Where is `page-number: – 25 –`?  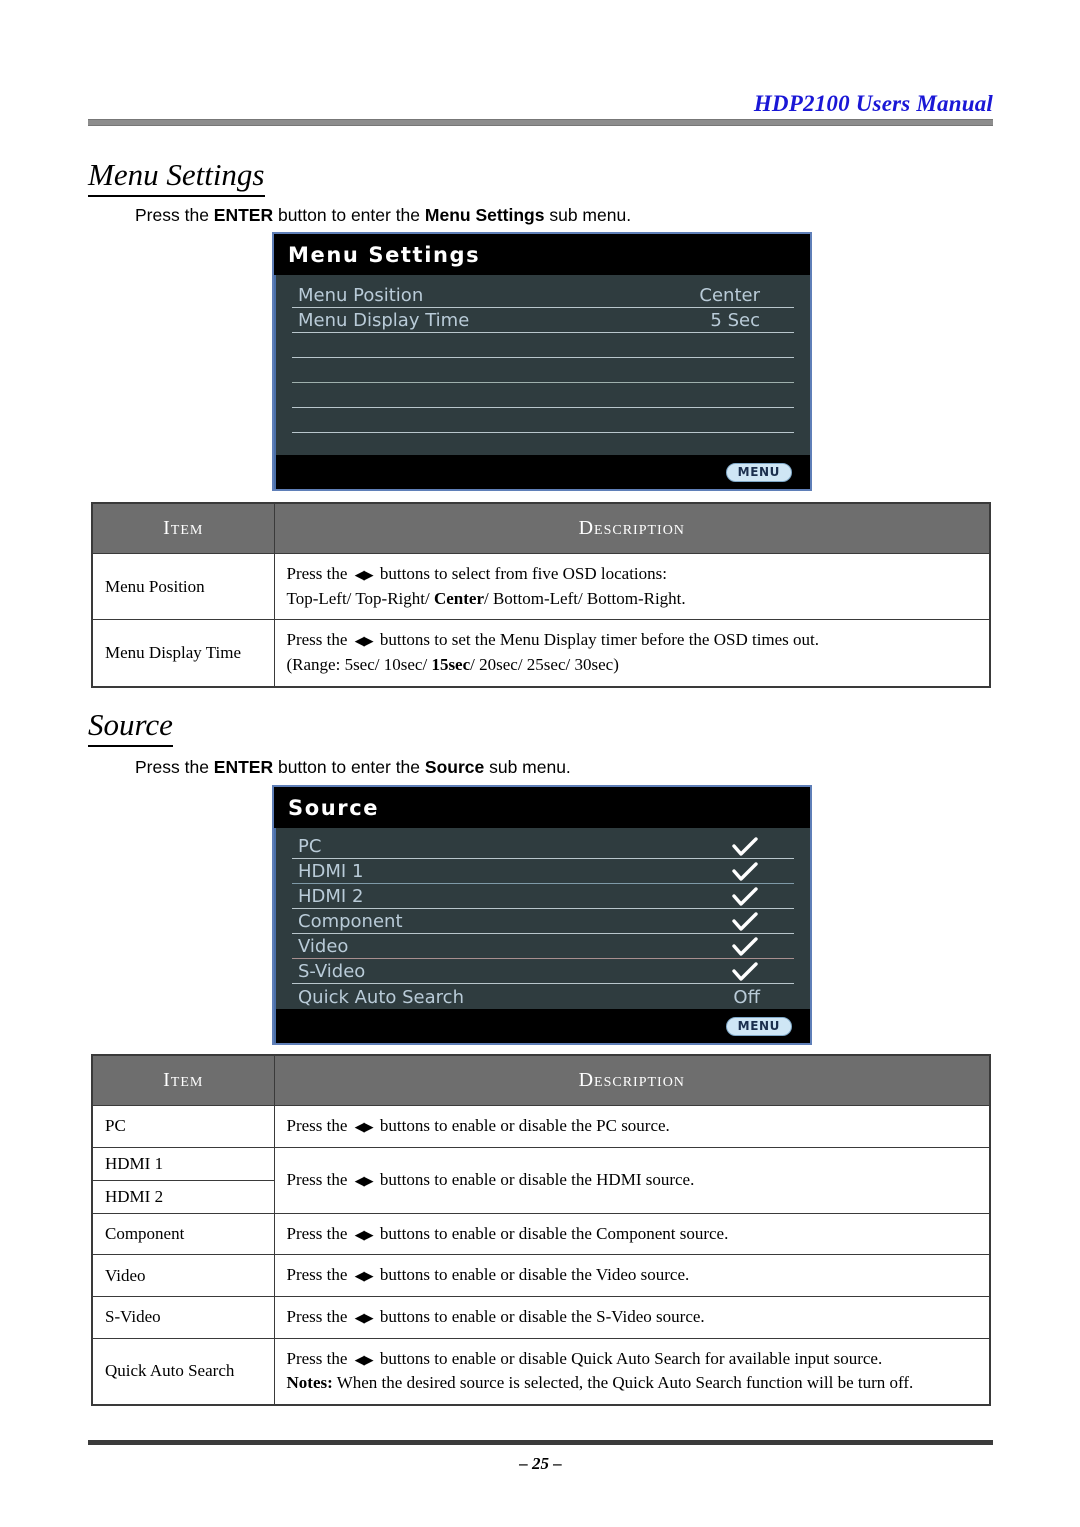
page-number: – 25 – is located at coordinates (540, 1463).